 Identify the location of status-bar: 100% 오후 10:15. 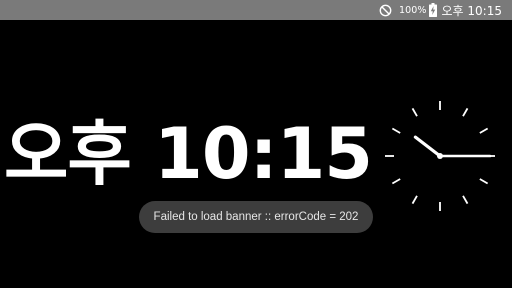
(256, 10).